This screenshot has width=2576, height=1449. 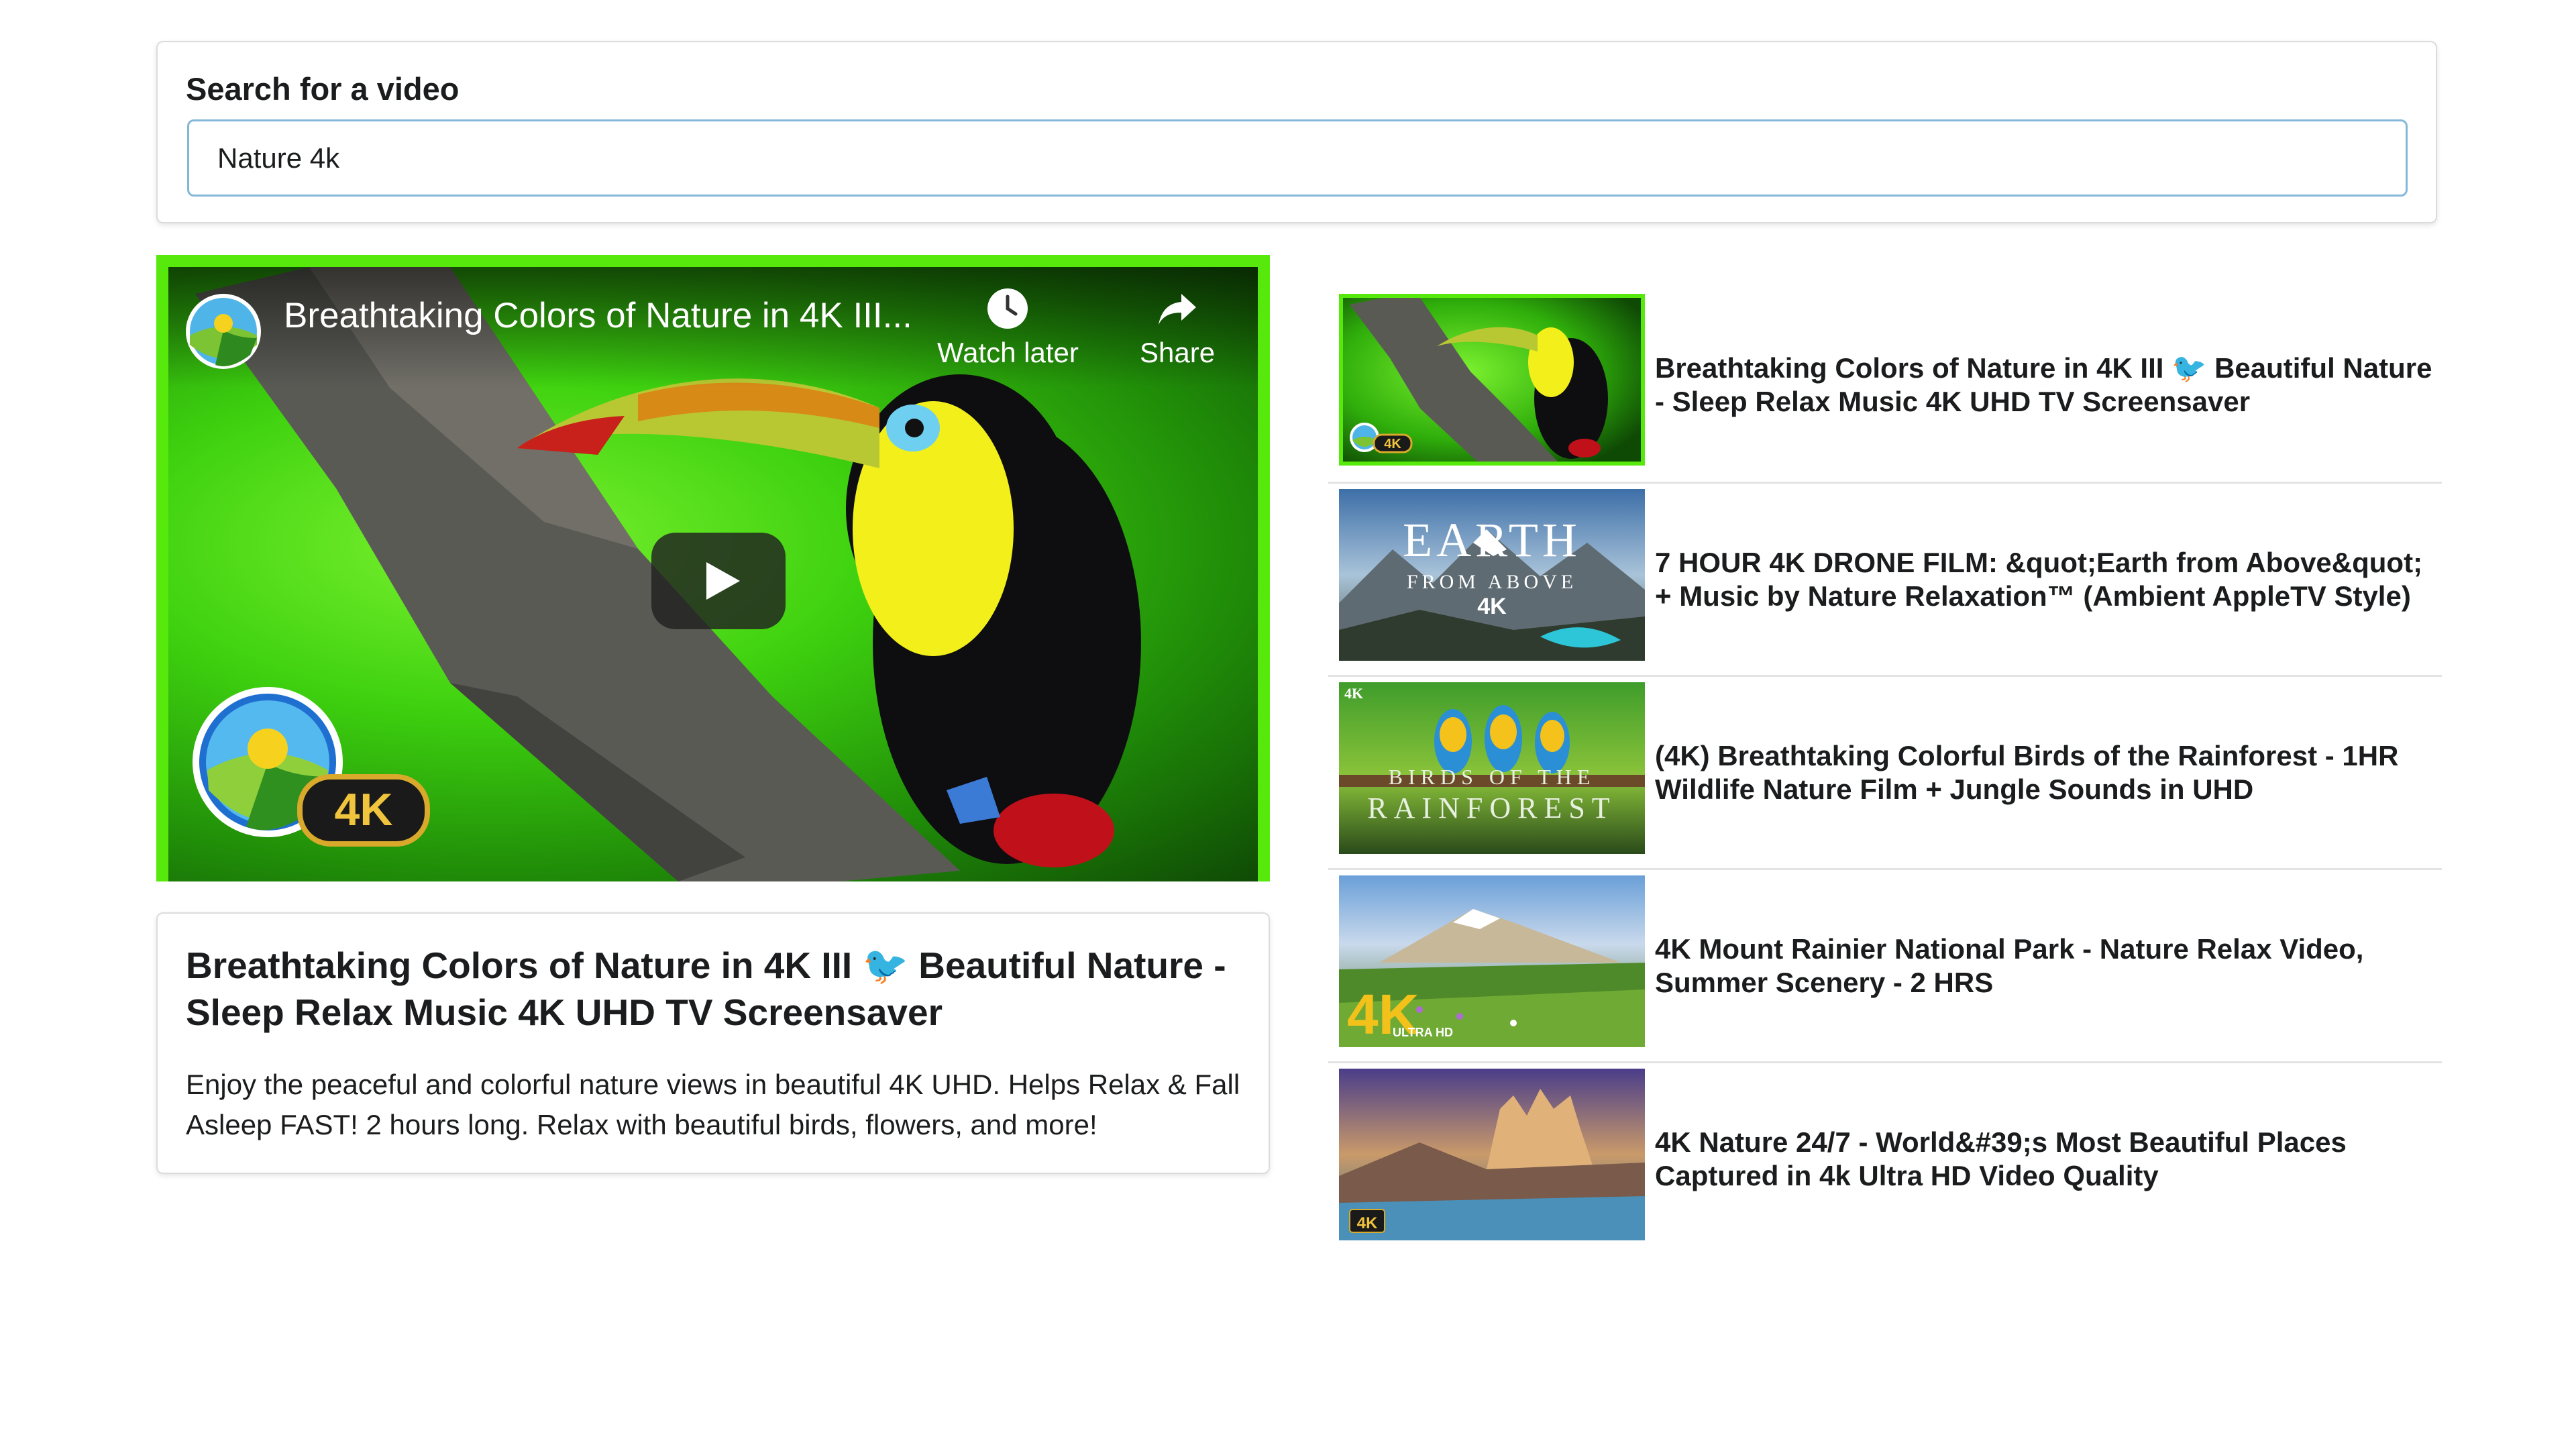 I want to click on play-button, so click(x=718, y=581).